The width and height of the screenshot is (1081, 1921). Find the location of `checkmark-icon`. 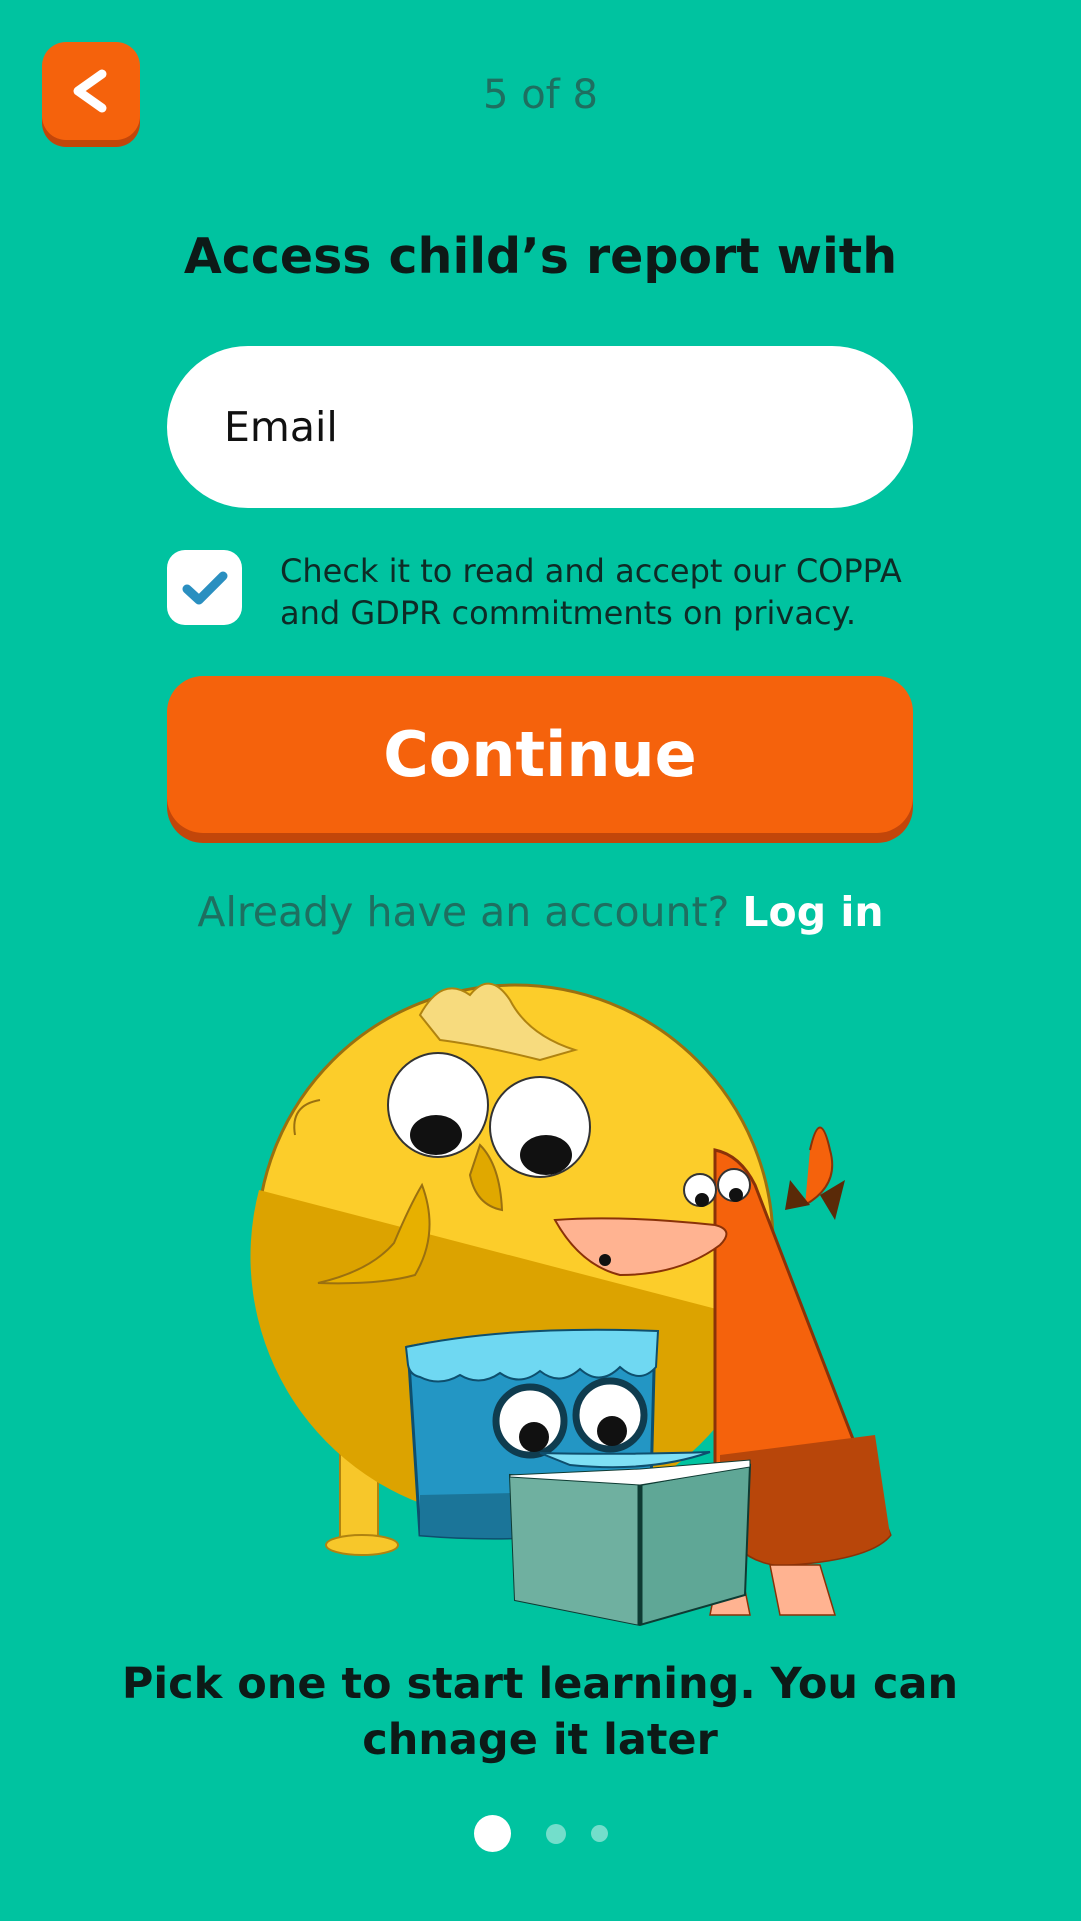

checkmark-icon is located at coordinates (204, 587).